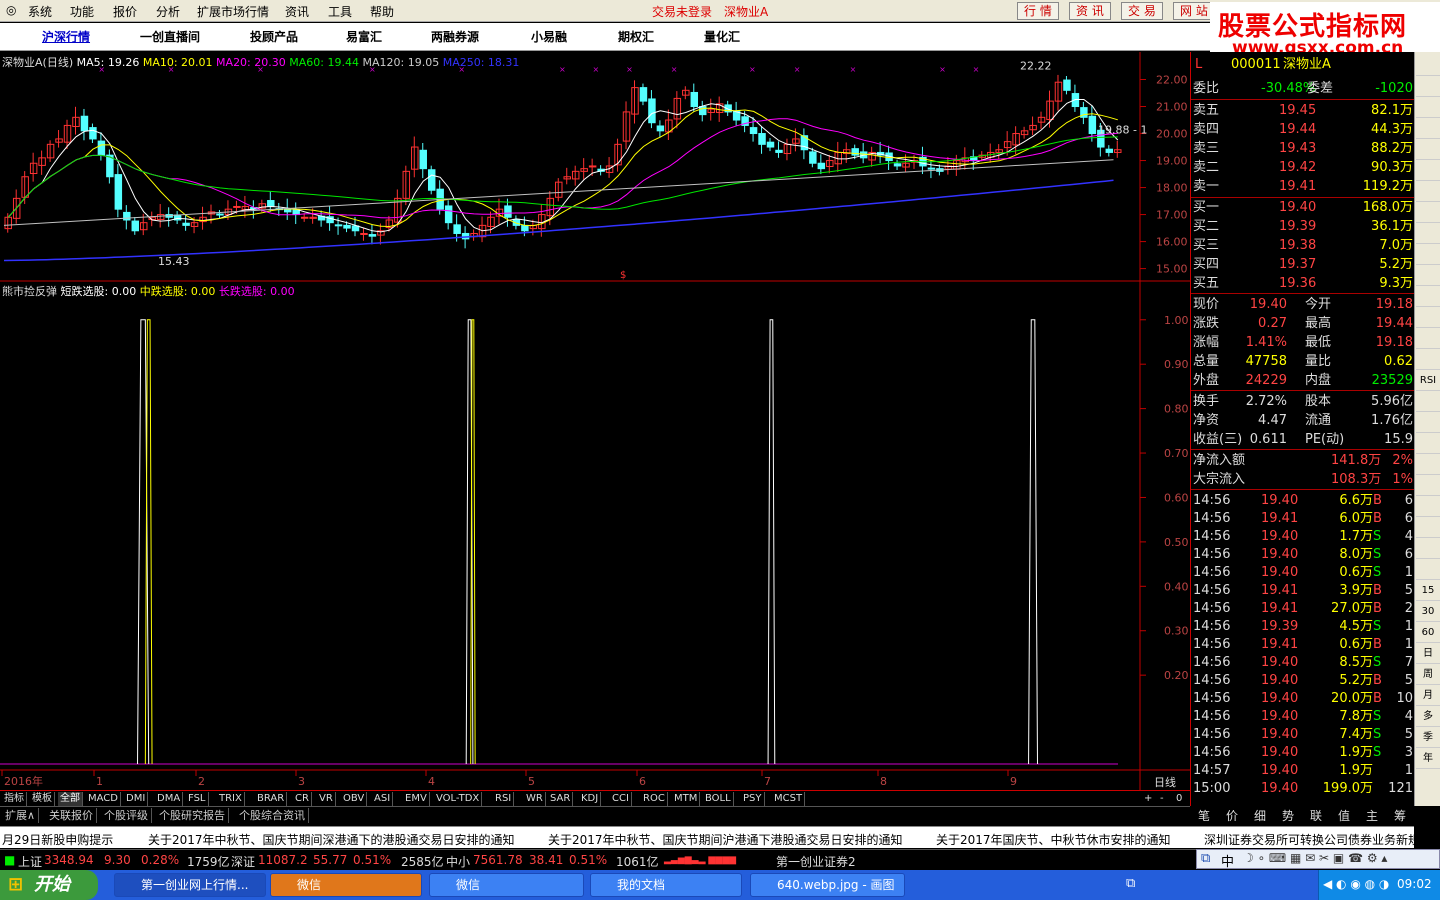 This screenshot has height=900, width=1440. I want to click on ime-toolbar-icons: ☽ ∘ ⌨ ▦ ✉ ✂ ▣ ☎ ⚙ ▴, so click(1315, 858).